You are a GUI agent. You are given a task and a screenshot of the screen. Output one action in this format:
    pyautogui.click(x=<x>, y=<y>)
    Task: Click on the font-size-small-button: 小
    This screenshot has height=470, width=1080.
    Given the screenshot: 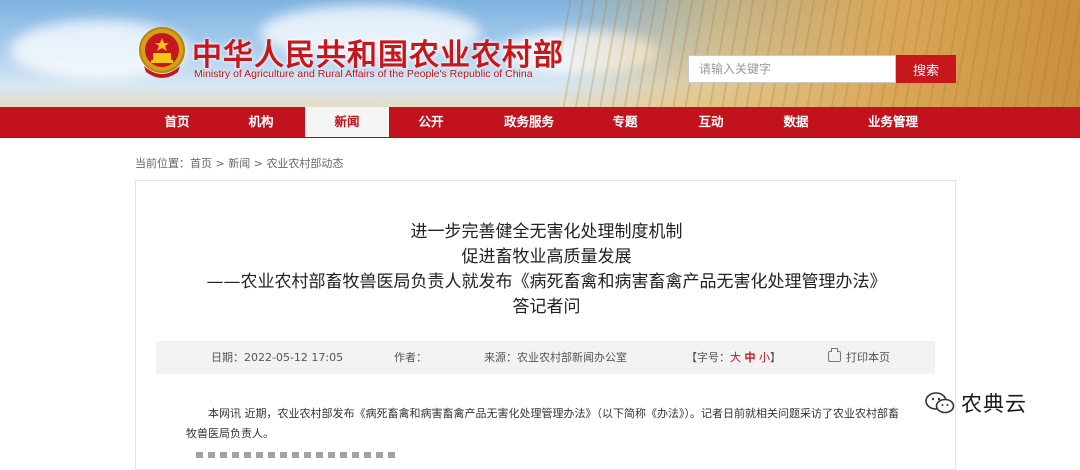 What is the action you would take?
    pyautogui.click(x=764, y=357)
    